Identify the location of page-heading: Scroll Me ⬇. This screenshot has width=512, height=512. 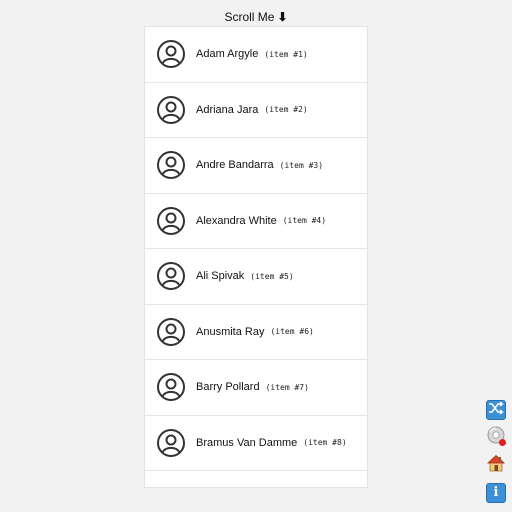
(256, 17).